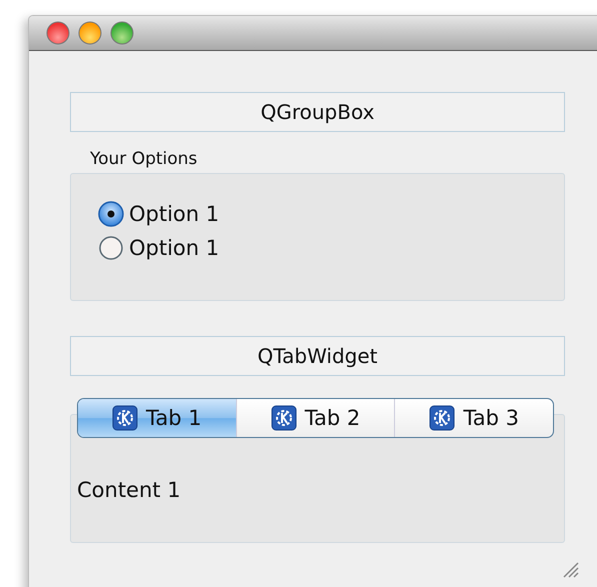 This screenshot has height=587, width=597. Describe the element at coordinates (90, 33) in the screenshot. I see `minimize-button` at that location.